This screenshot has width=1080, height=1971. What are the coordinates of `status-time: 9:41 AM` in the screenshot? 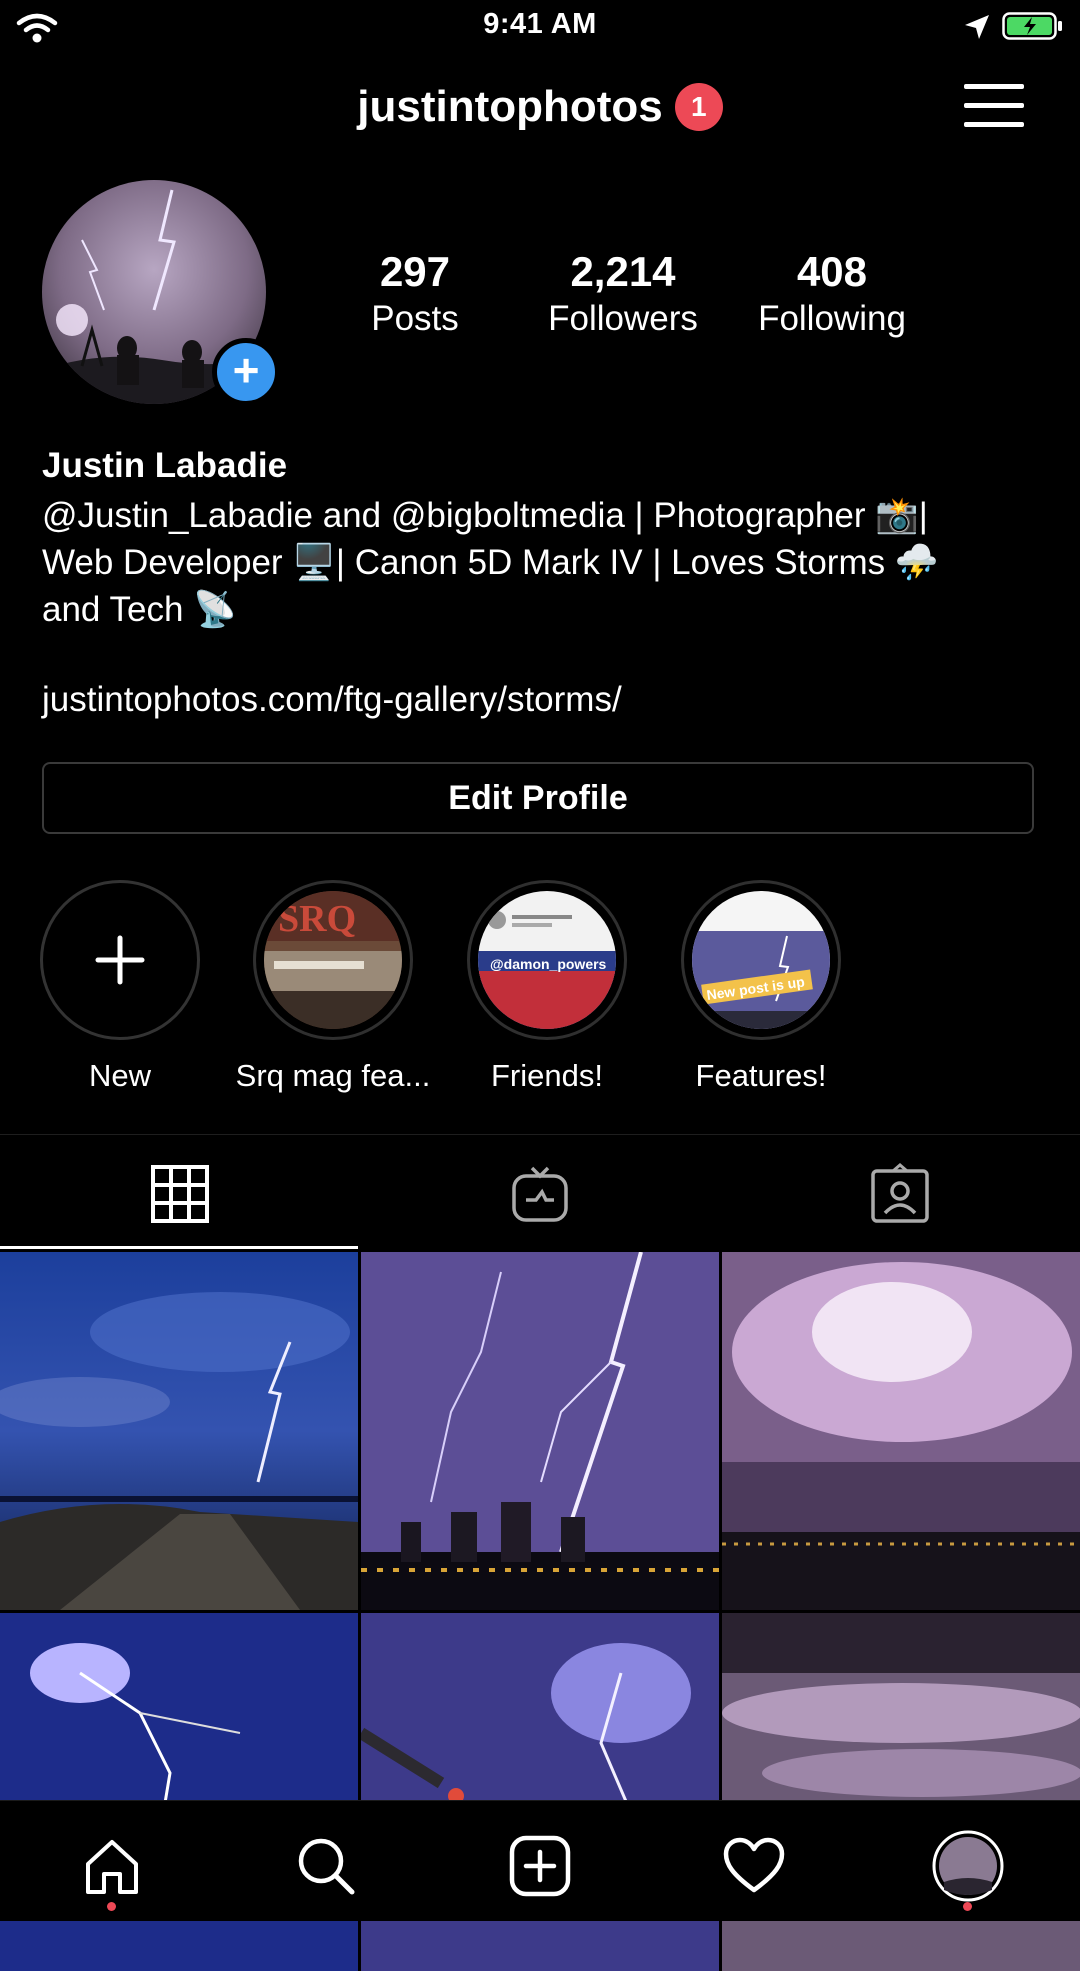 It's located at (540, 24).